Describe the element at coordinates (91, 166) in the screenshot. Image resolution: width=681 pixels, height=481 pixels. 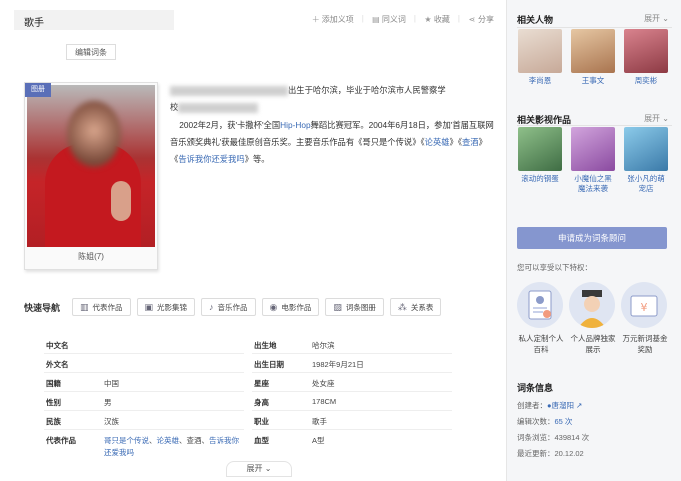
I see `album-photo` at that location.